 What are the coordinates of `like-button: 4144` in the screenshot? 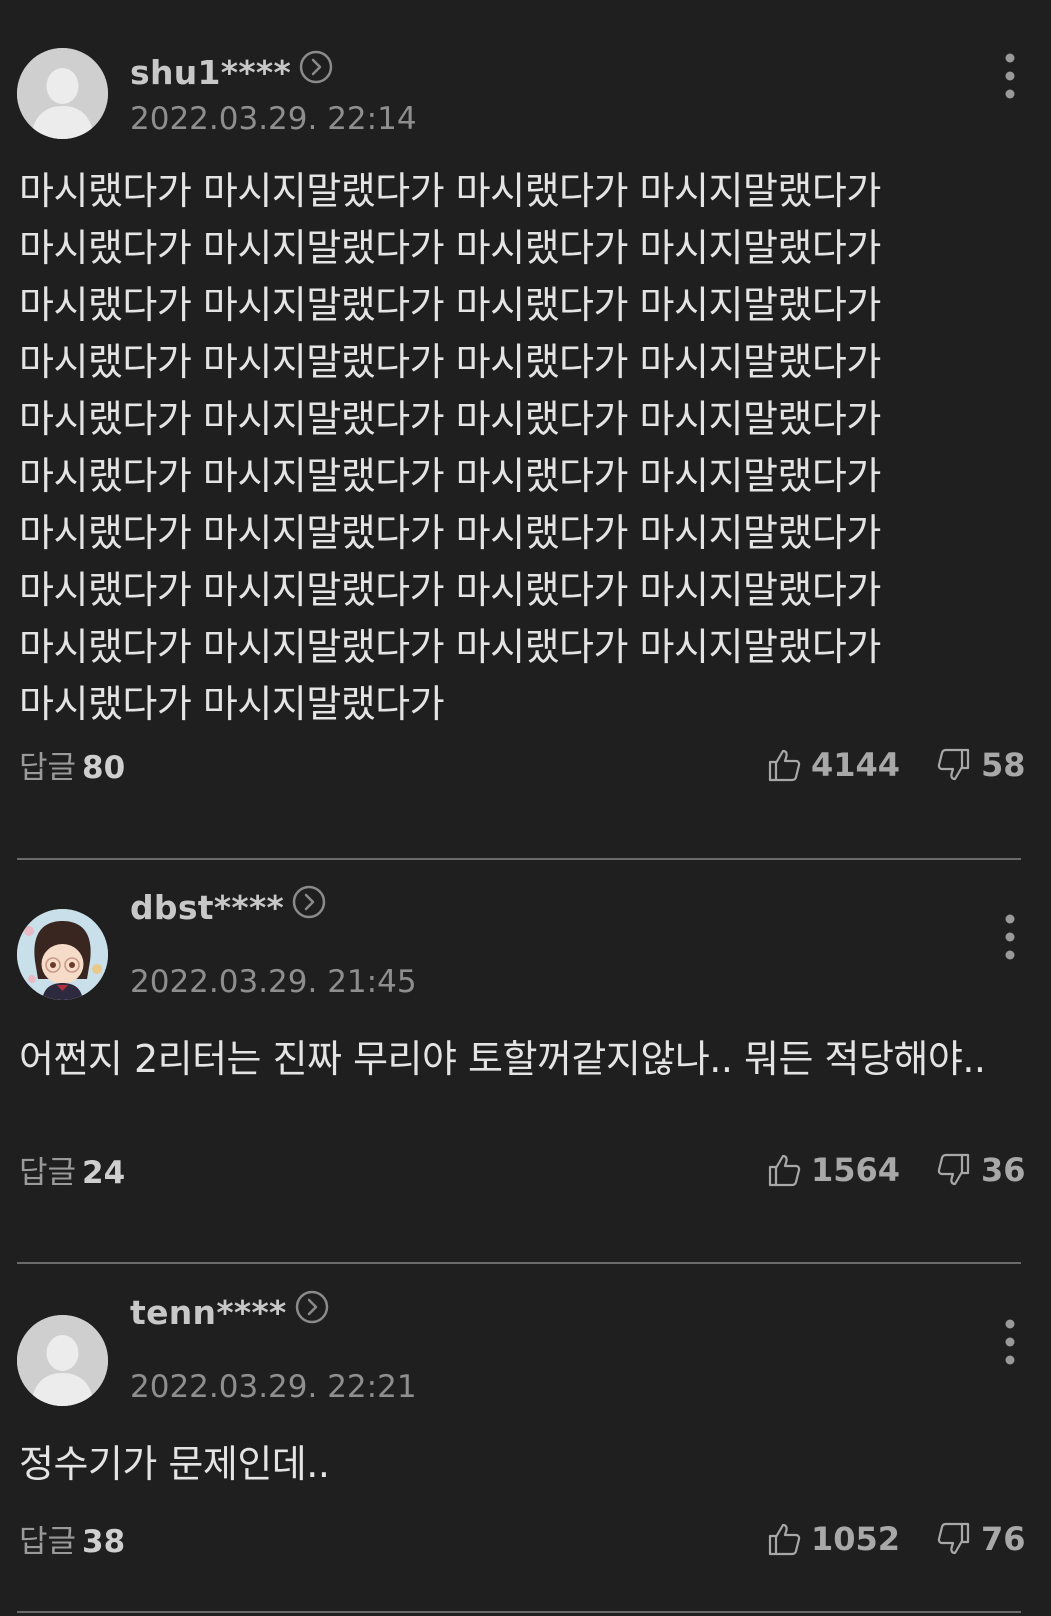 It's located at (833, 765).